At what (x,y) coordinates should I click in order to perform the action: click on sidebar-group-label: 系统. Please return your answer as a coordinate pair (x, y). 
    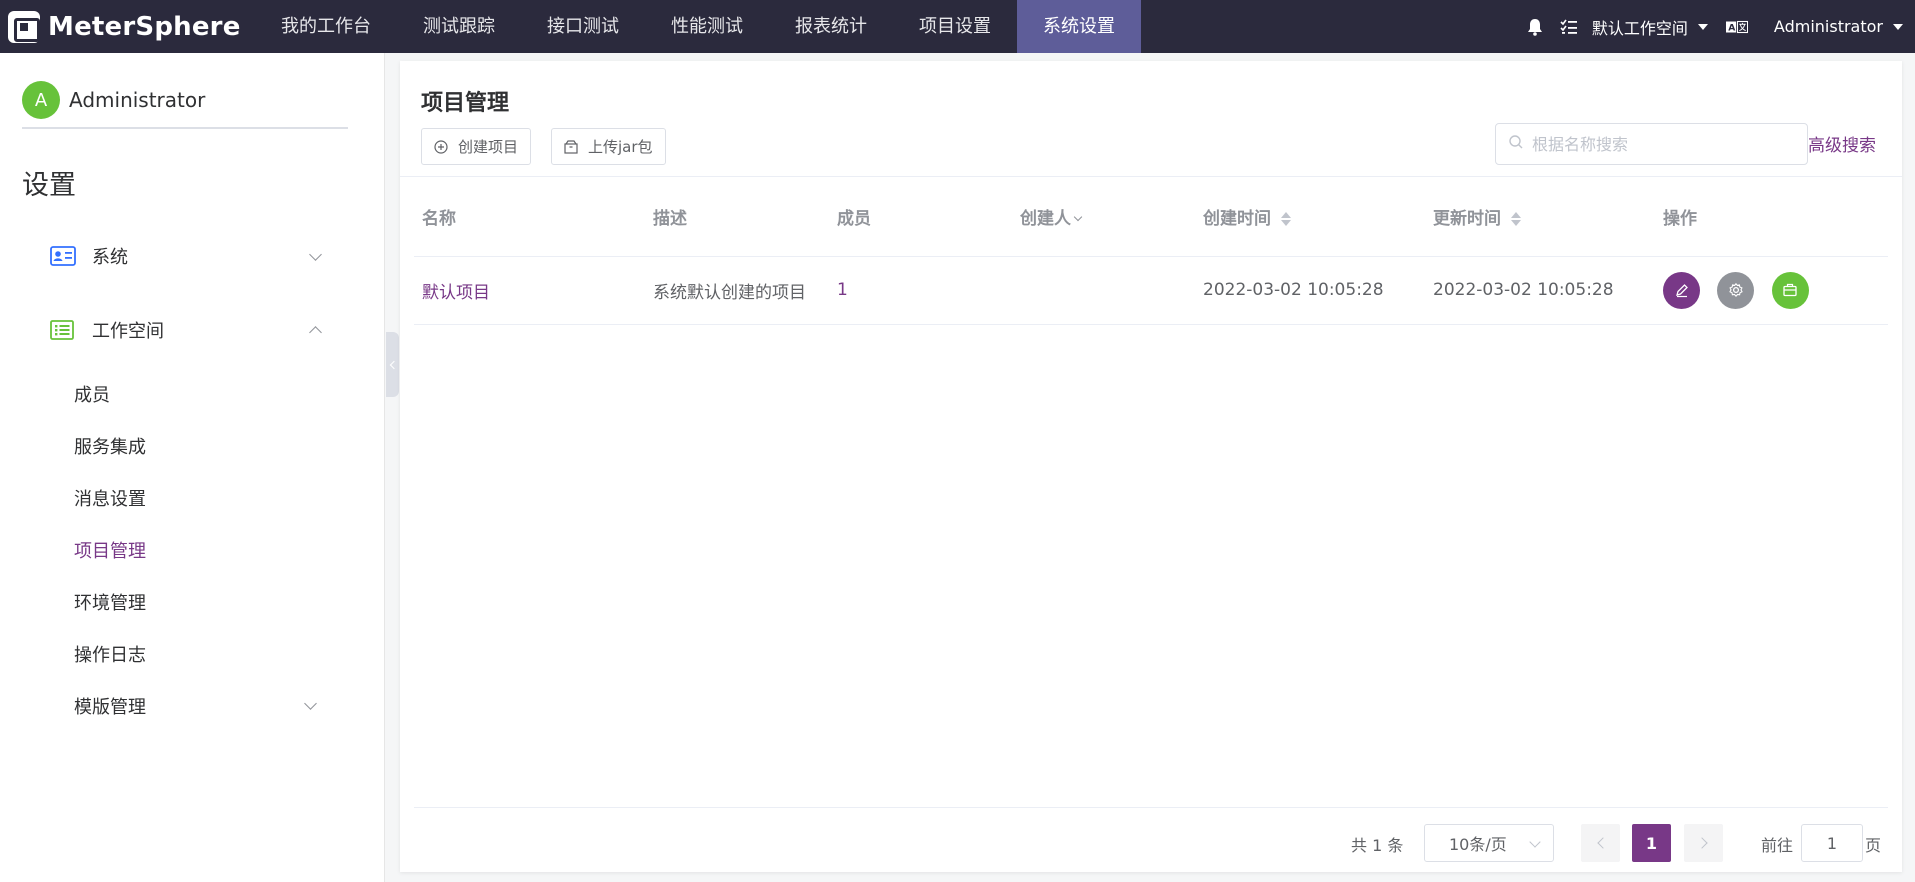
    Looking at the image, I should click on (110, 257).